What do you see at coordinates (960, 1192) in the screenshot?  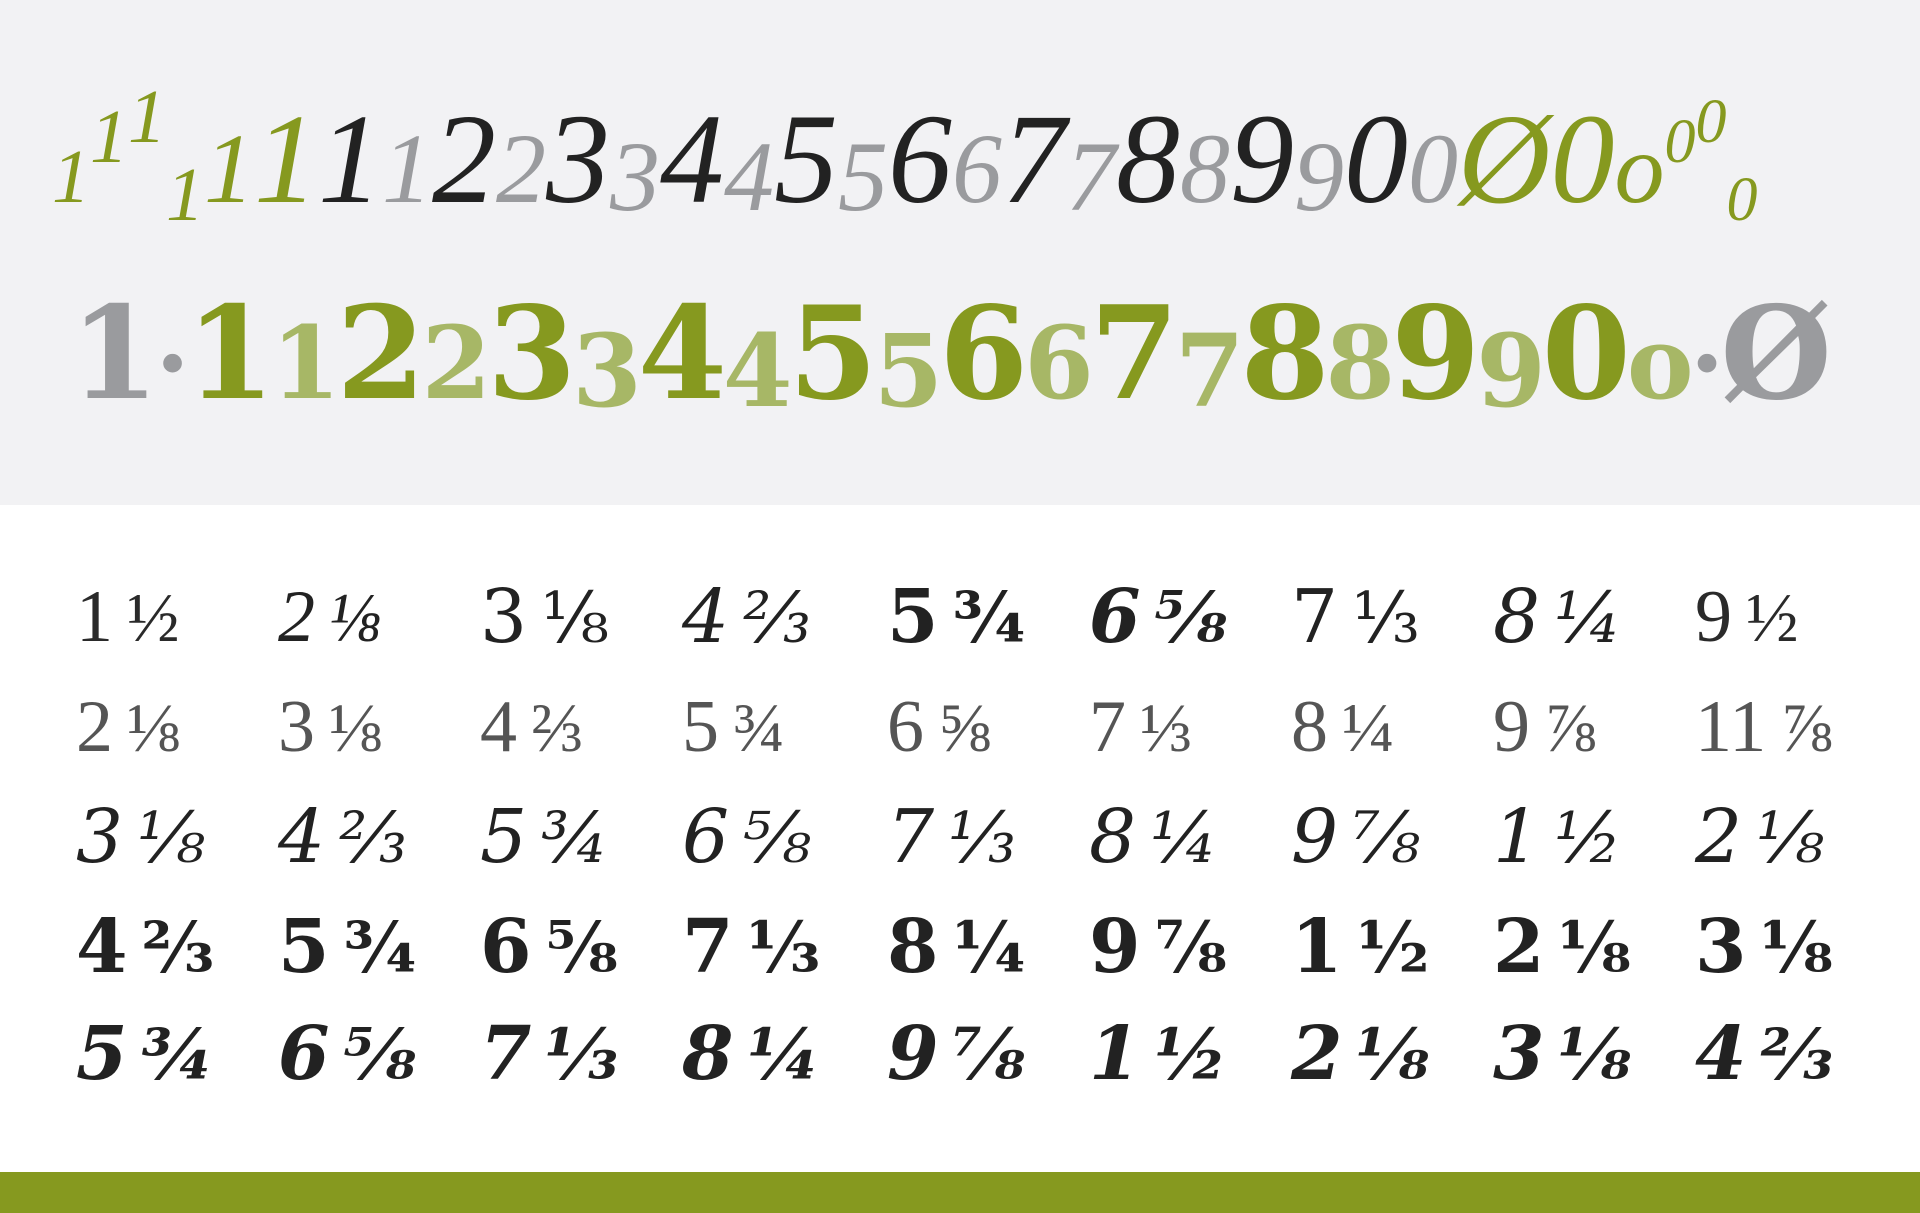 I see `footer-accent-bar` at bounding box center [960, 1192].